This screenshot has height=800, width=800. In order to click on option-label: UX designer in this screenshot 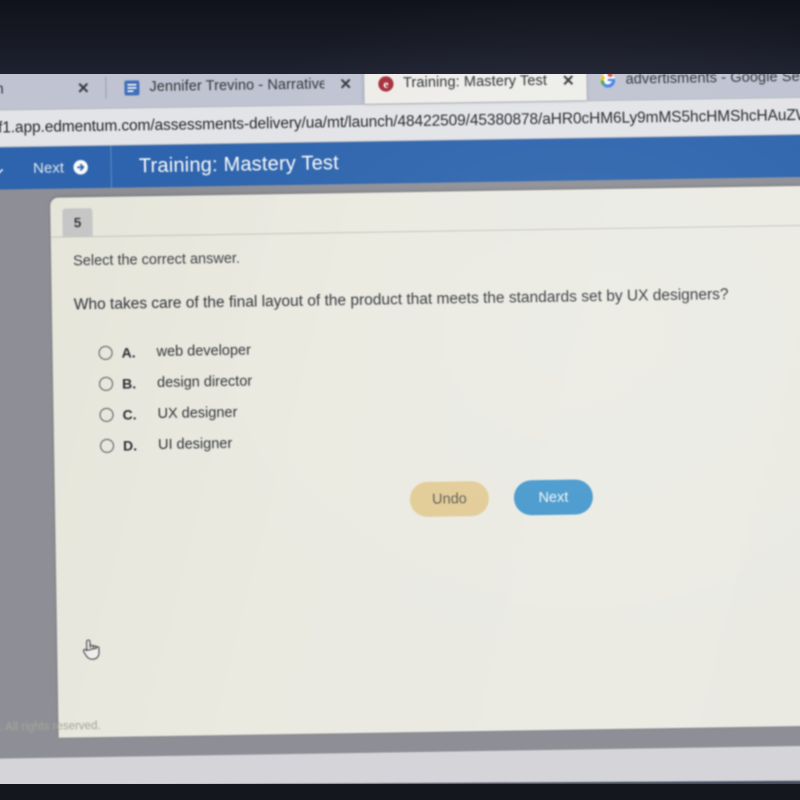, I will do `click(197, 413)`.